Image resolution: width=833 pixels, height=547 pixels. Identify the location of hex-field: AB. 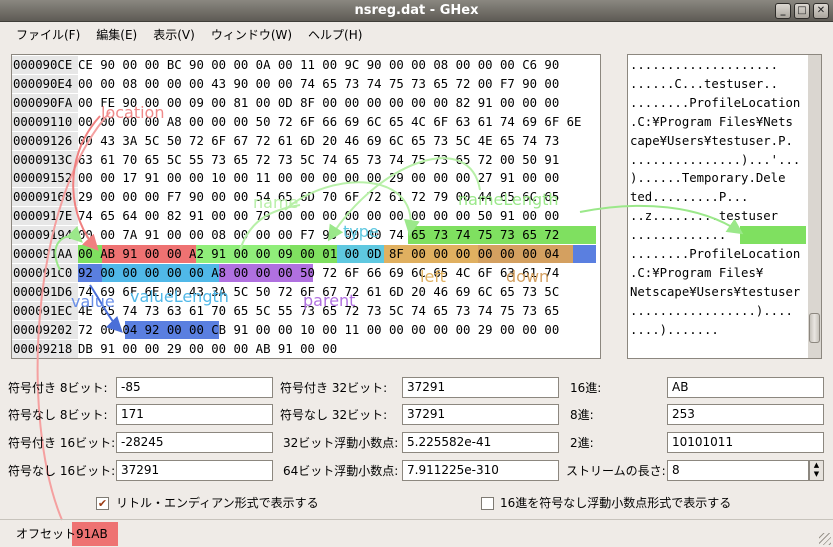
(745, 387).